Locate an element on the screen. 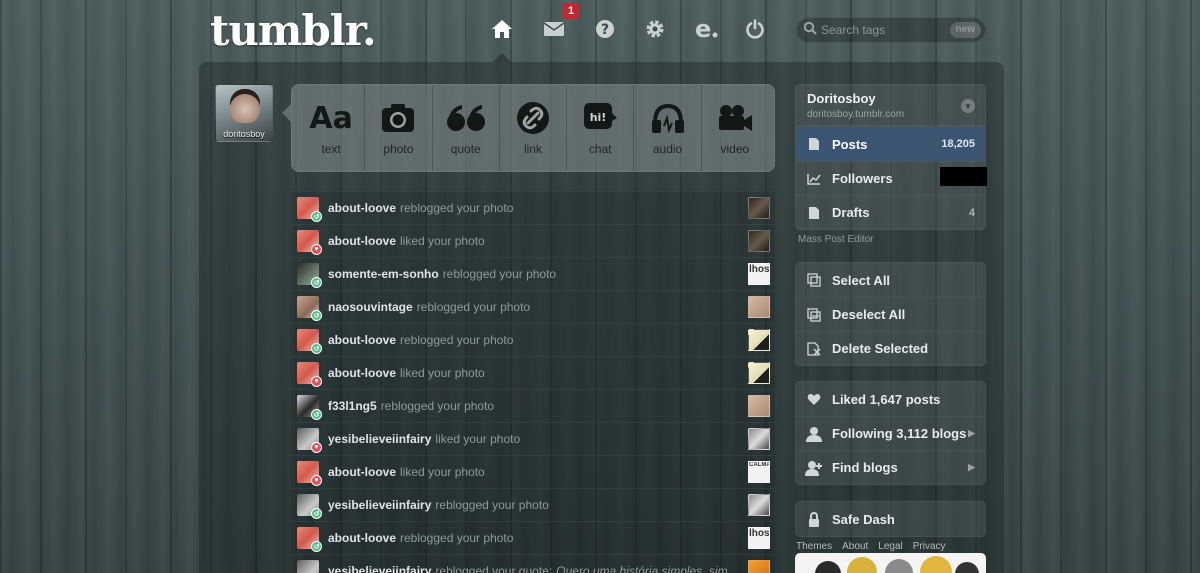 The image size is (1200, 573). post-video-button: video is located at coordinates (734, 128).